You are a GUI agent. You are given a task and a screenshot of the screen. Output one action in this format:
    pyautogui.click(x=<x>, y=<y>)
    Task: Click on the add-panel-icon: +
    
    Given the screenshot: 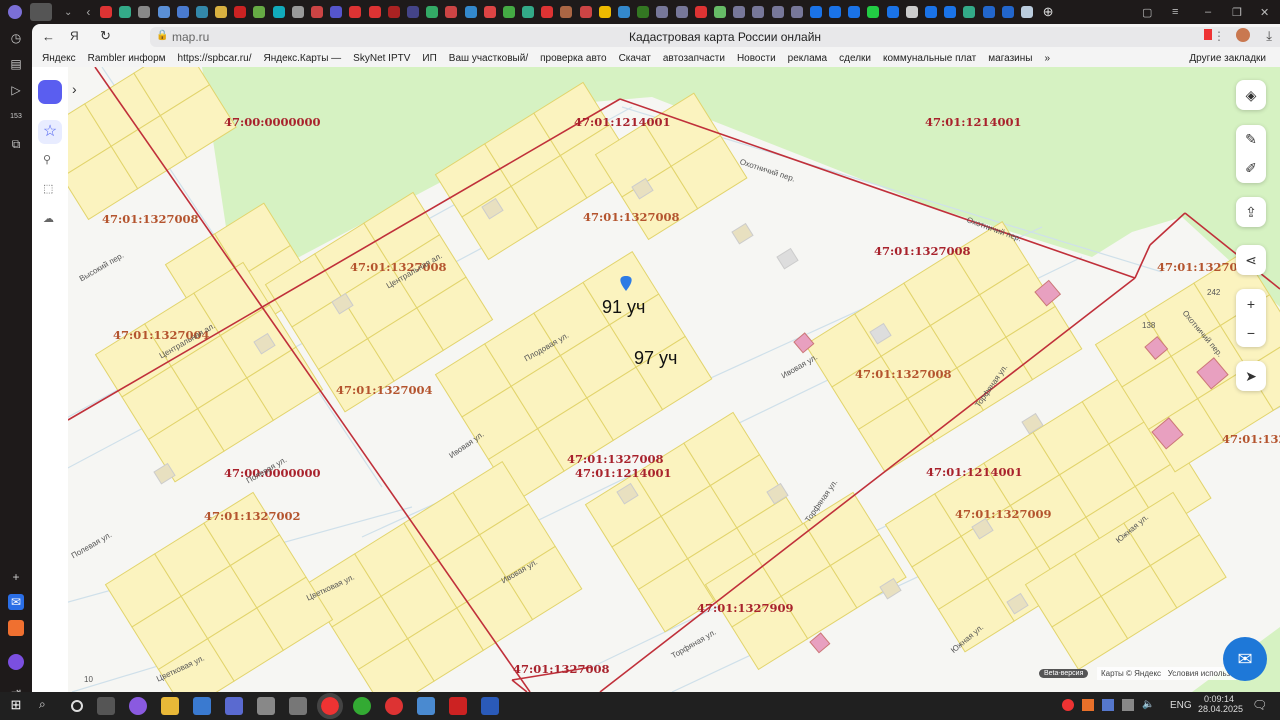 What is the action you would take?
    pyautogui.click(x=16, y=577)
    